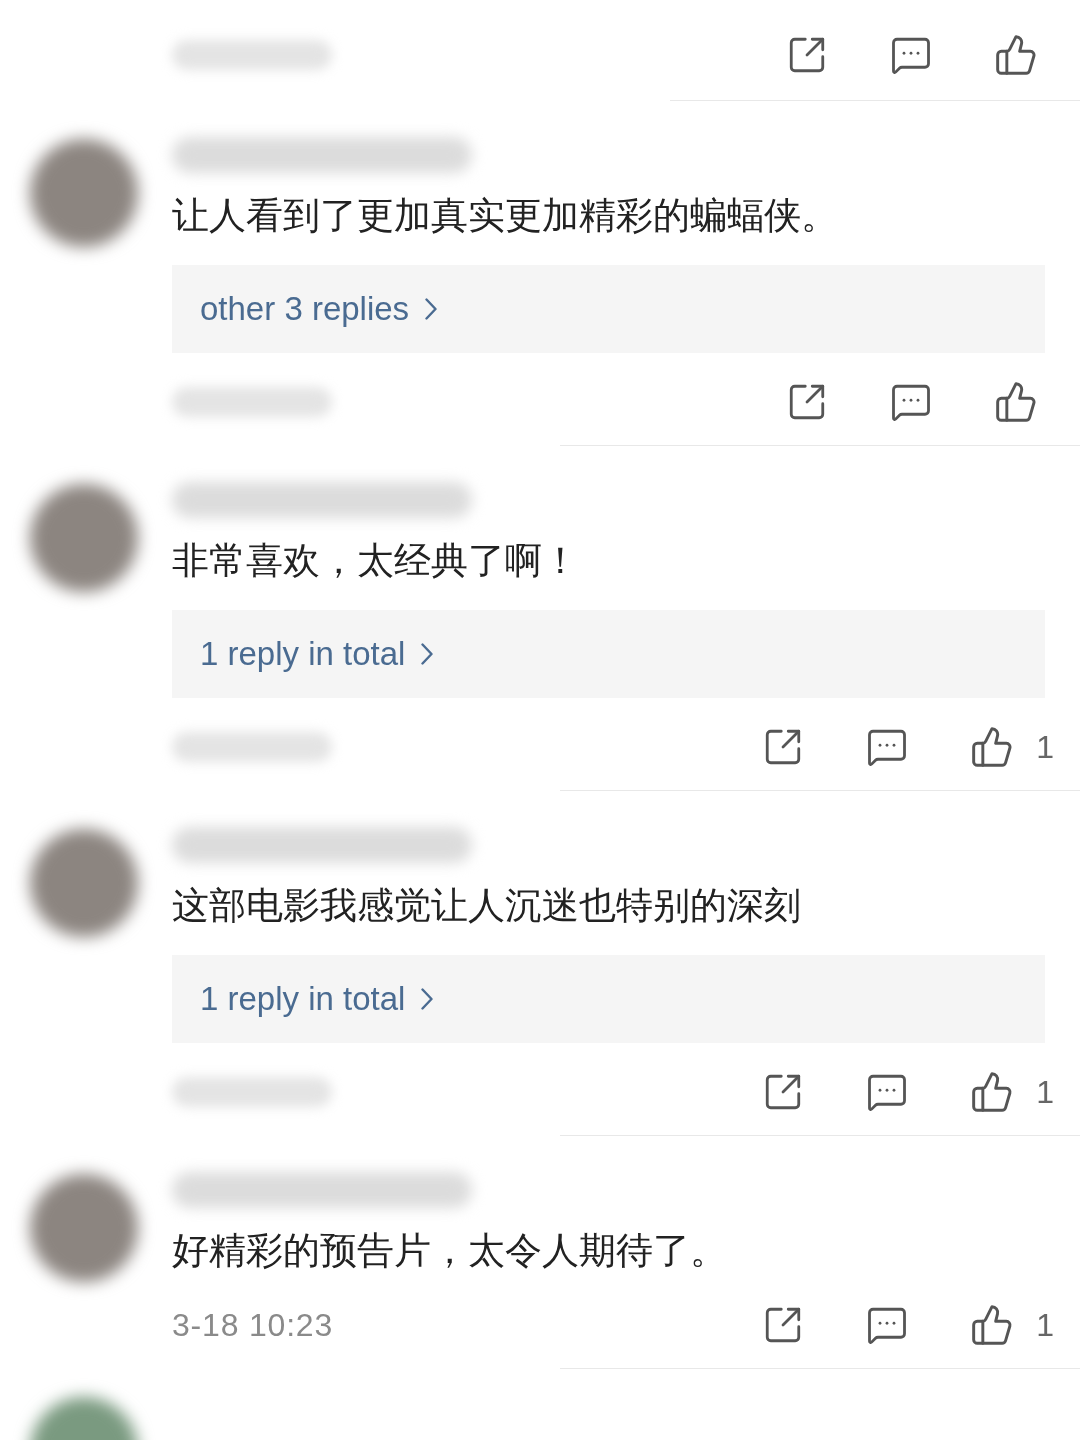 This screenshot has width=1080, height=1440. What do you see at coordinates (252, 1325) in the screenshot?
I see `comment-date: 3-18 10:23` at bounding box center [252, 1325].